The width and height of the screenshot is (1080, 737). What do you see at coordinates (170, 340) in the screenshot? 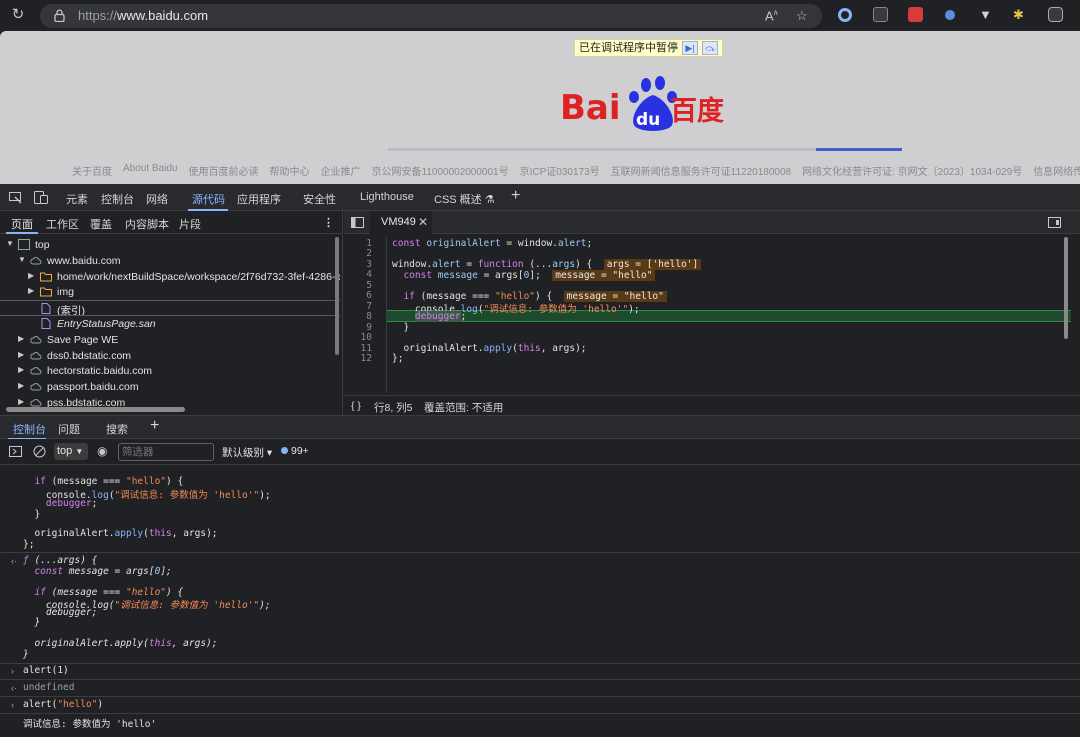
I see `tree-item: ▶ Save Page WE` at bounding box center [170, 340].